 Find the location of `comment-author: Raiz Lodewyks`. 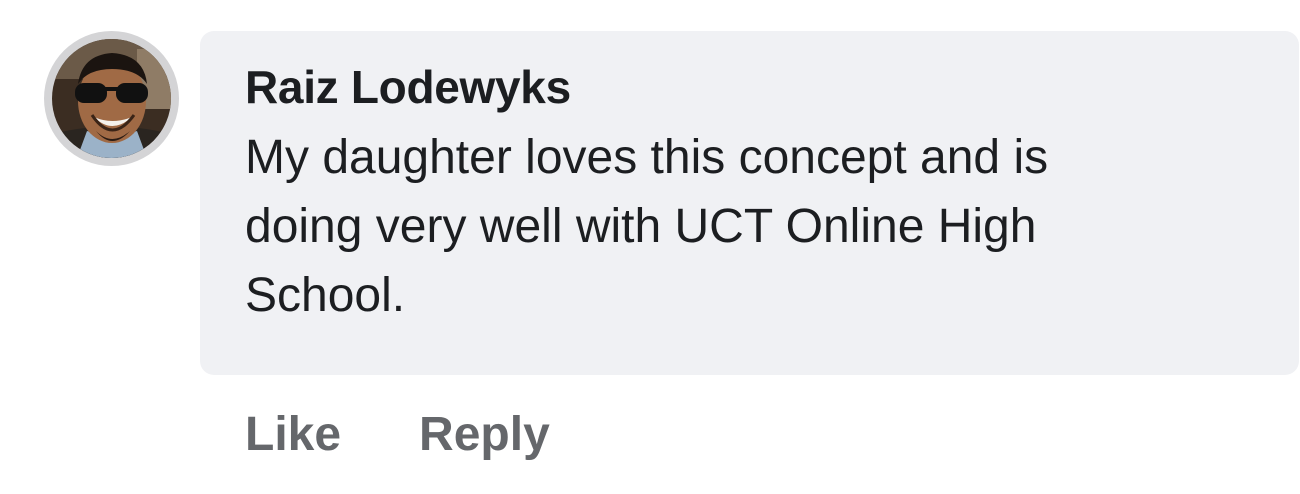

comment-author: Raiz Lodewyks is located at coordinates (752, 87).